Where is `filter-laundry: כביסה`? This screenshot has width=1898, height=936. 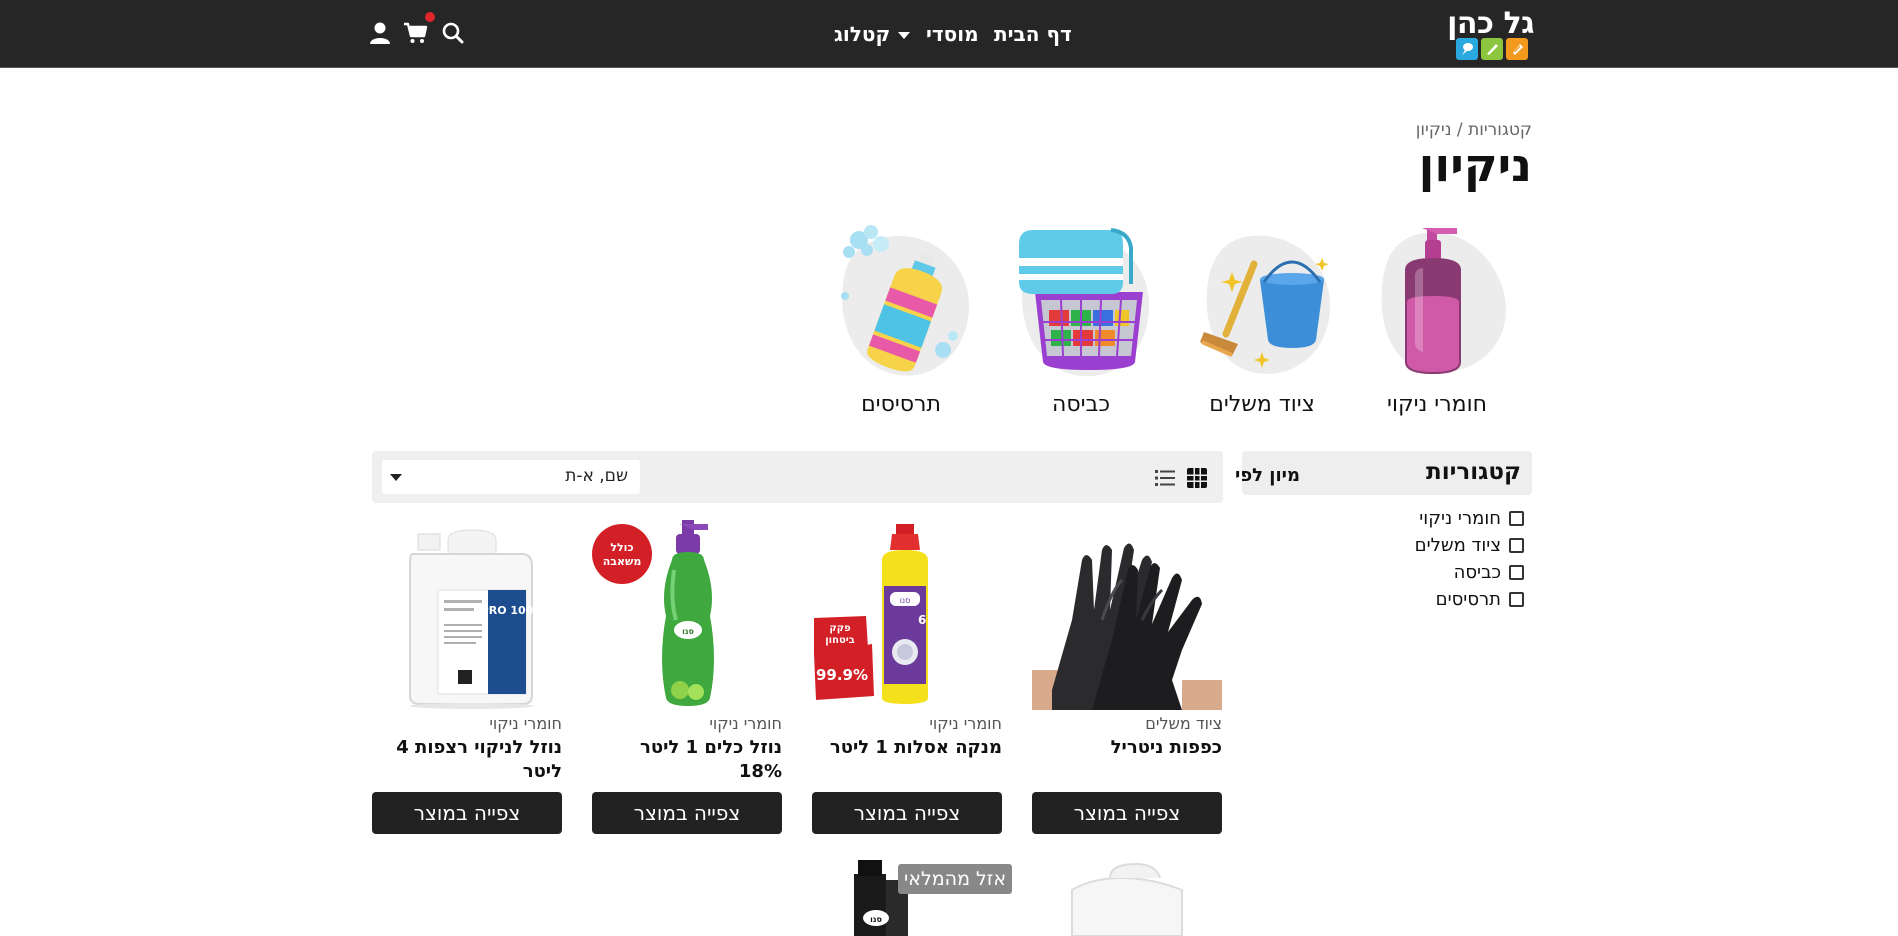
filter-laundry: כביסה is located at coordinates (1489, 572).